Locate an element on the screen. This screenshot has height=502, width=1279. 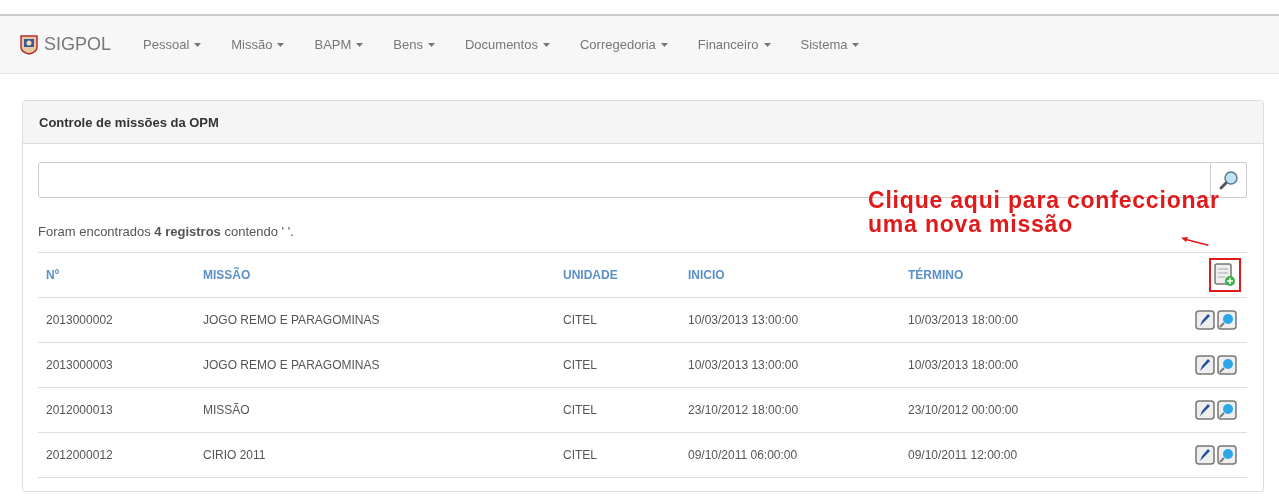
nav-menu: Missão is located at coordinates (258, 44).